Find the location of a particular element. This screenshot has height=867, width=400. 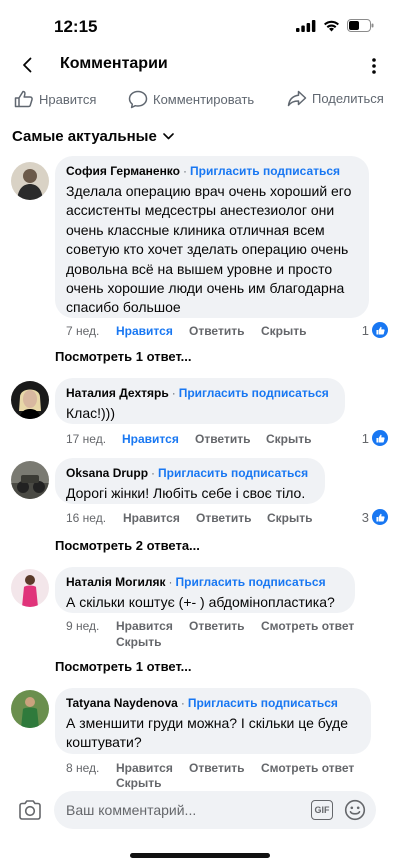

comment-time: 7 нед. is located at coordinates (83, 331).